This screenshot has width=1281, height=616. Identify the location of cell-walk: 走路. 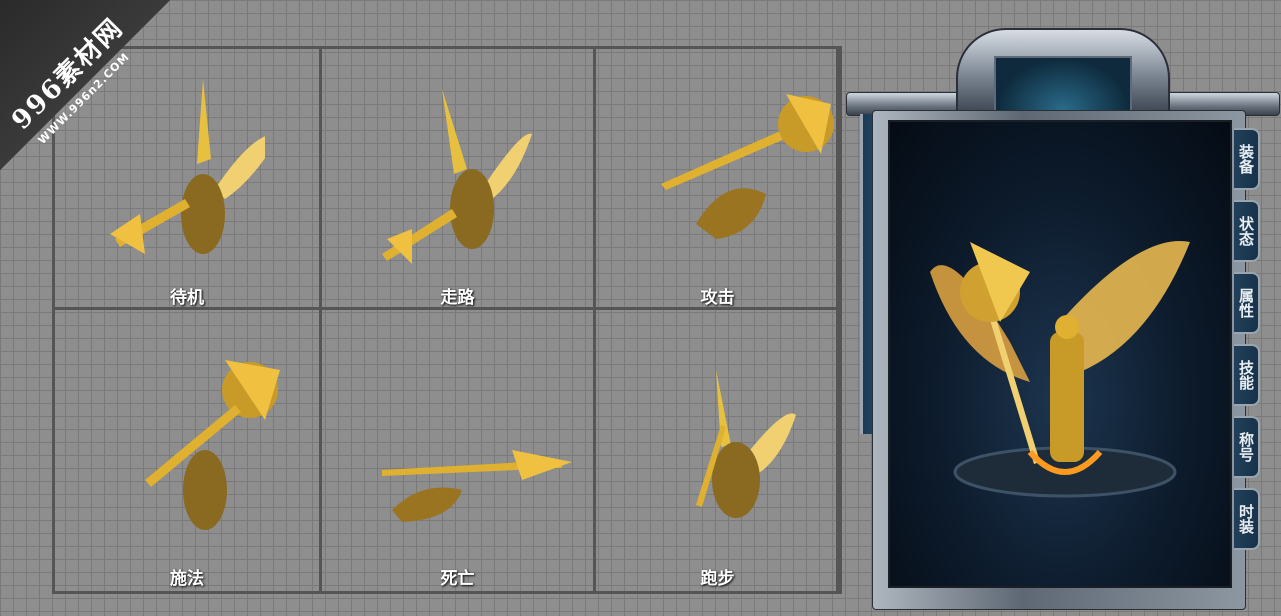
(457, 178).